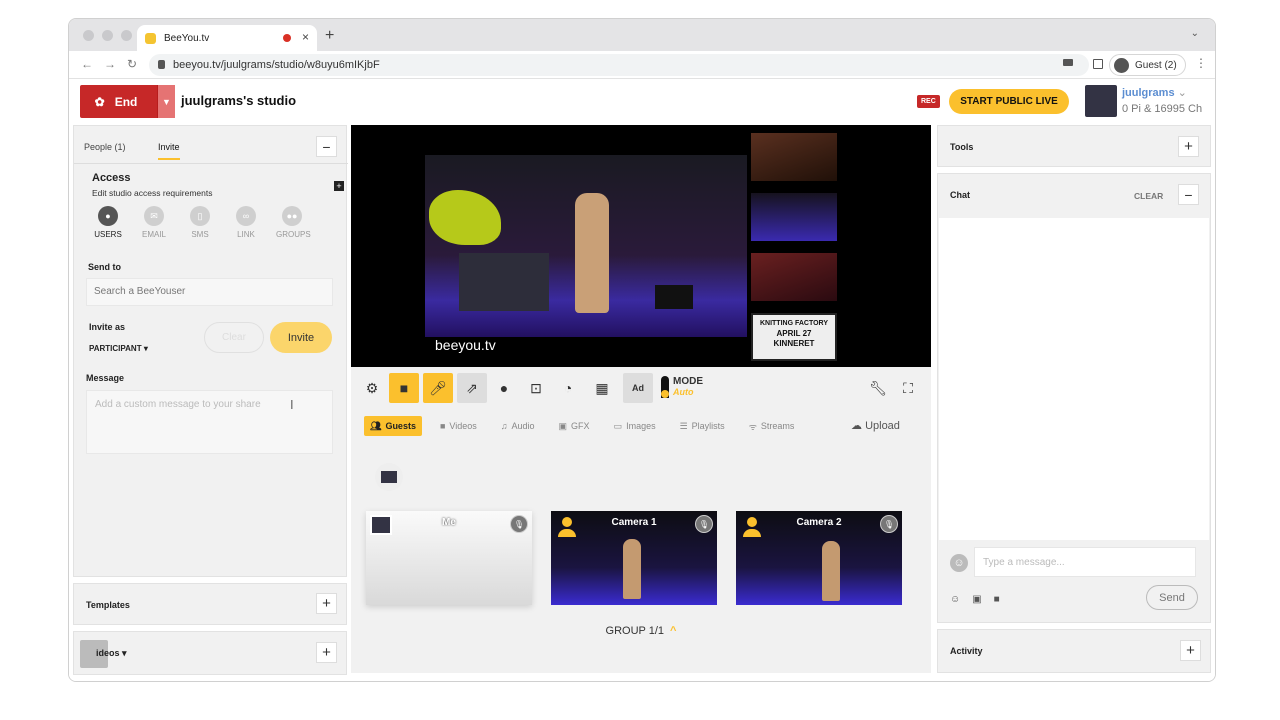 This screenshot has height=720, width=1280. What do you see at coordinates (688, 386) in the screenshot?
I see `mode-toggle: MODE Auto` at bounding box center [688, 386].